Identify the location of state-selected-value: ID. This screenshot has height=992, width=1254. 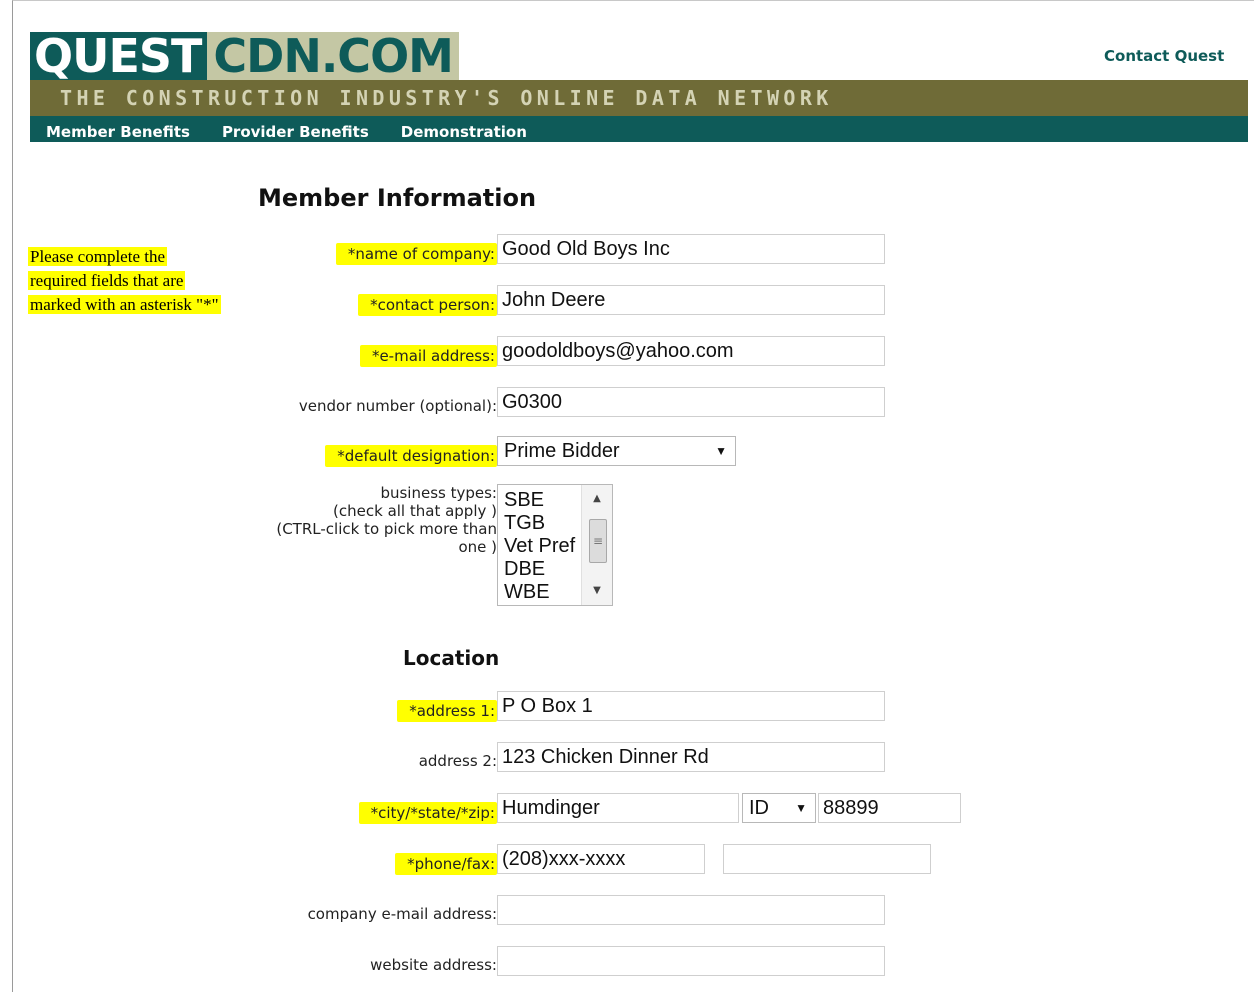
(759, 808).